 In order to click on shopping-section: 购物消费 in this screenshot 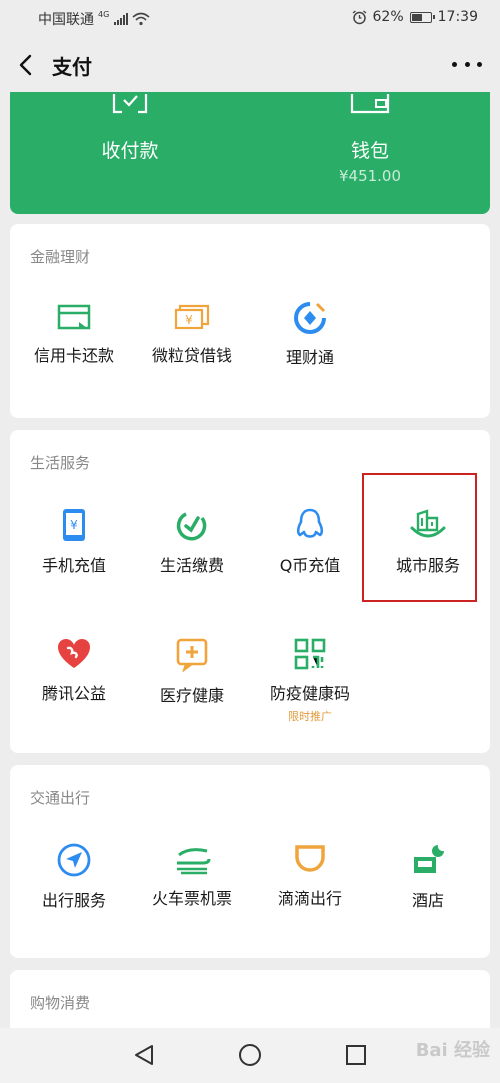, I will do `click(250, 999)`.